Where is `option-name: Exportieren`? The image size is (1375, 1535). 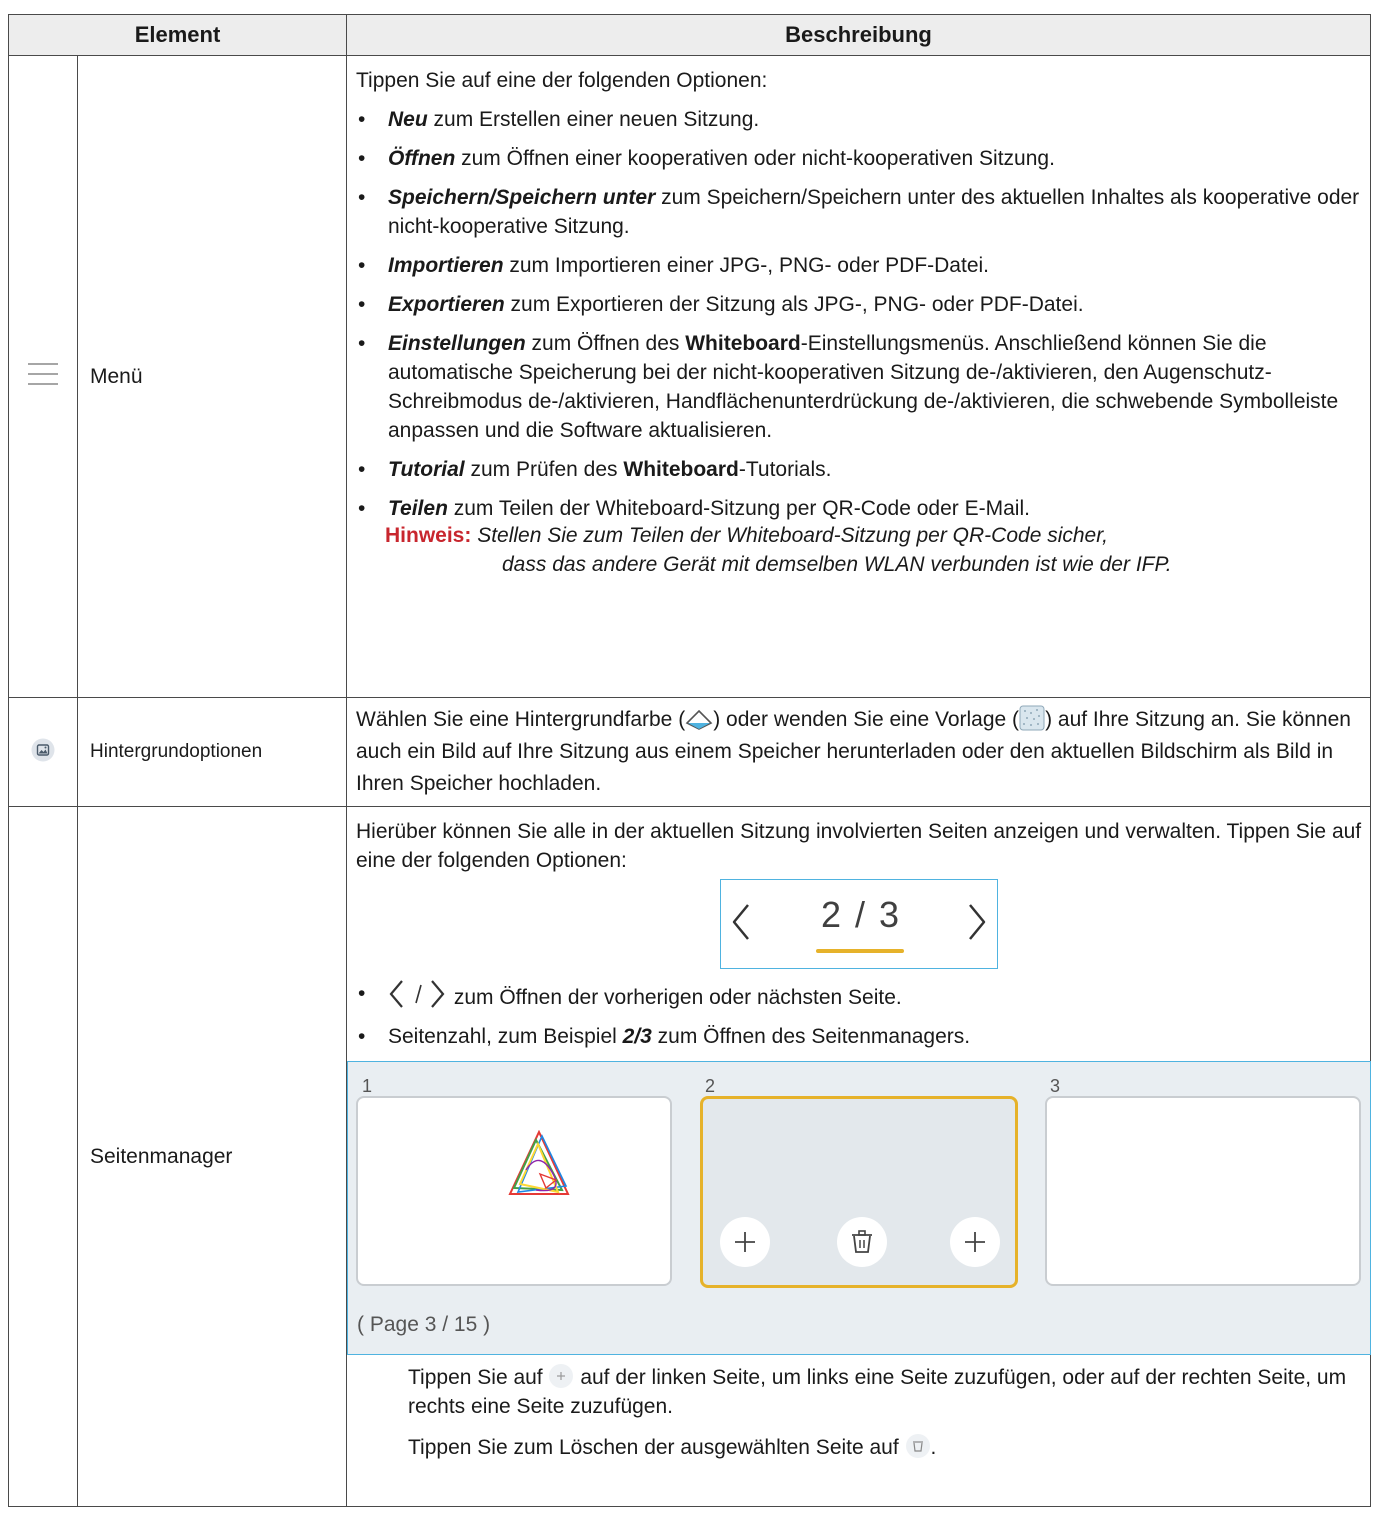
option-name: Exportieren is located at coordinates (446, 304).